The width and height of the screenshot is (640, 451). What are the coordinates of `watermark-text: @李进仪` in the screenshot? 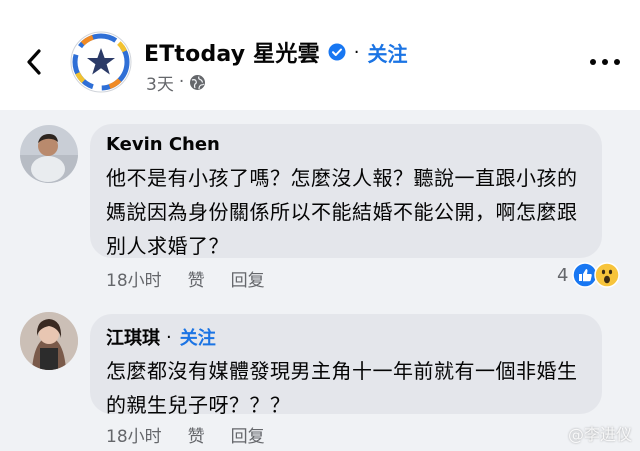 It's located at (599, 434).